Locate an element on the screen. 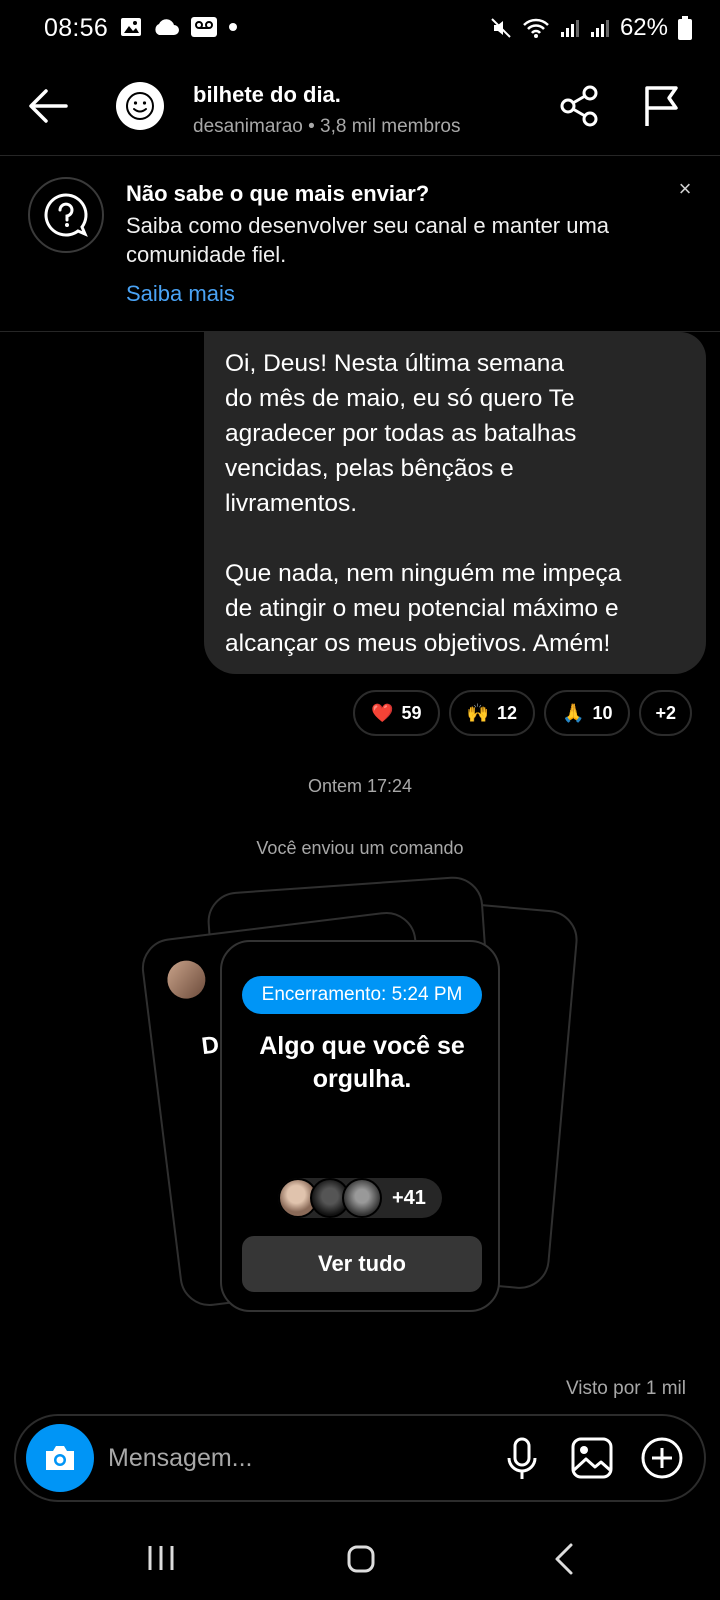 This screenshot has width=720, height=1600. prompt-text: Algo que você se orgulha. is located at coordinates (362, 1062).